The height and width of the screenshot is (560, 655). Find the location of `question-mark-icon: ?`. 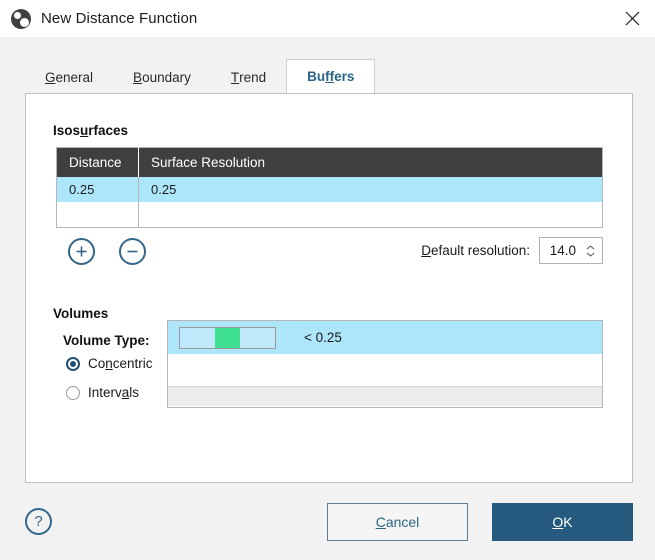

question-mark-icon: ? is located at coordinates (38, 521).